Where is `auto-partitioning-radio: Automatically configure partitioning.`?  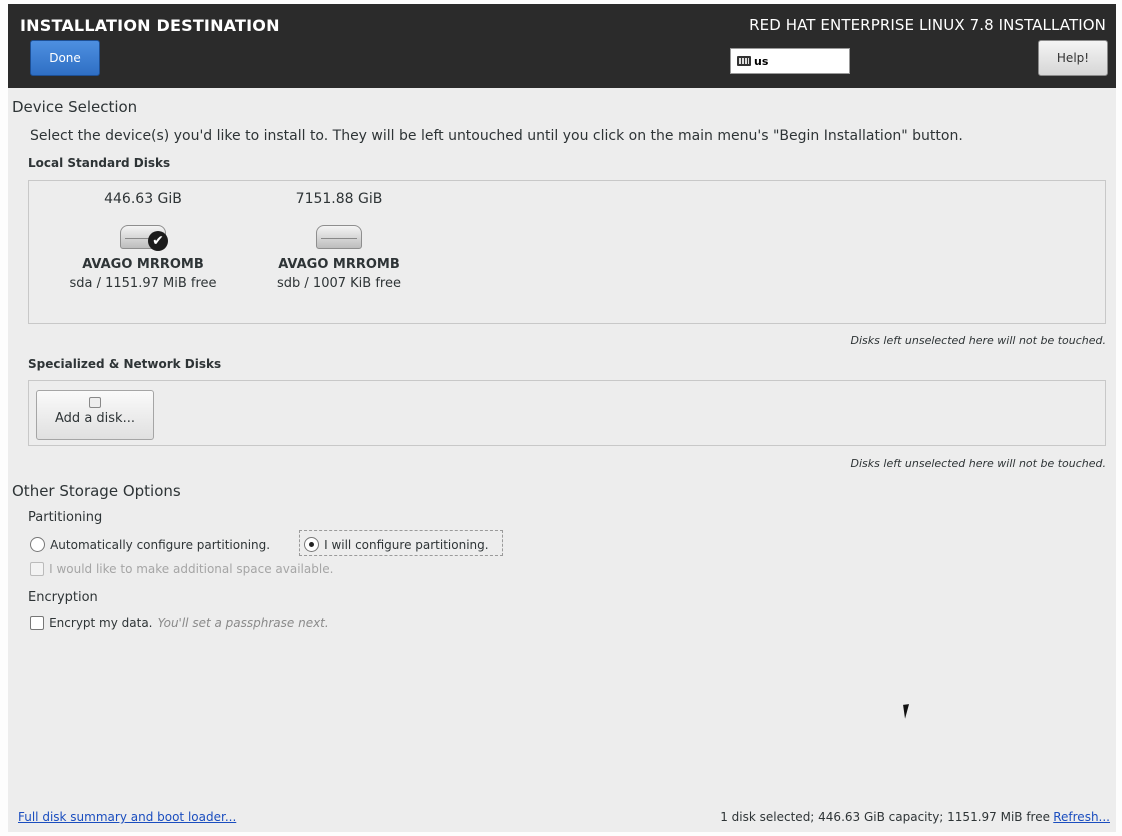
auto-partitioning-radio: Automatically configure partitioning. is located at coordinates (150, 543).